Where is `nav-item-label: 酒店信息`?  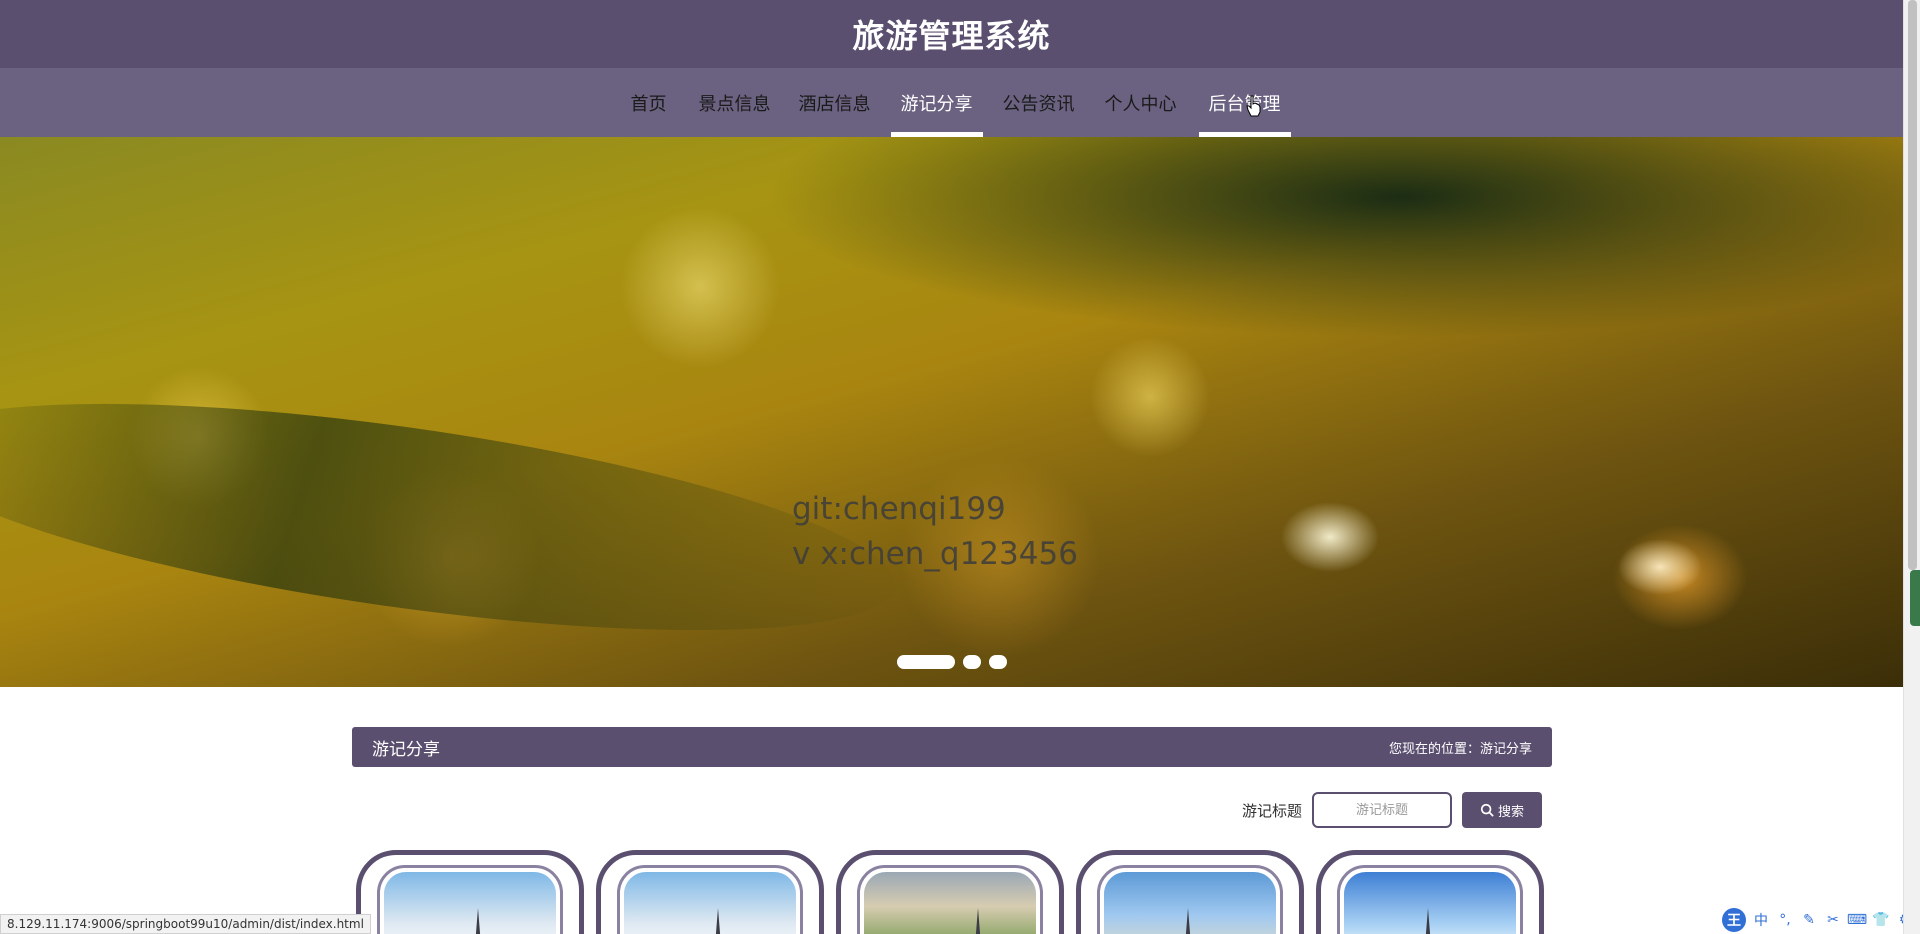 nav-item-label: 酒店信息 is located at coordinates (834, 104).